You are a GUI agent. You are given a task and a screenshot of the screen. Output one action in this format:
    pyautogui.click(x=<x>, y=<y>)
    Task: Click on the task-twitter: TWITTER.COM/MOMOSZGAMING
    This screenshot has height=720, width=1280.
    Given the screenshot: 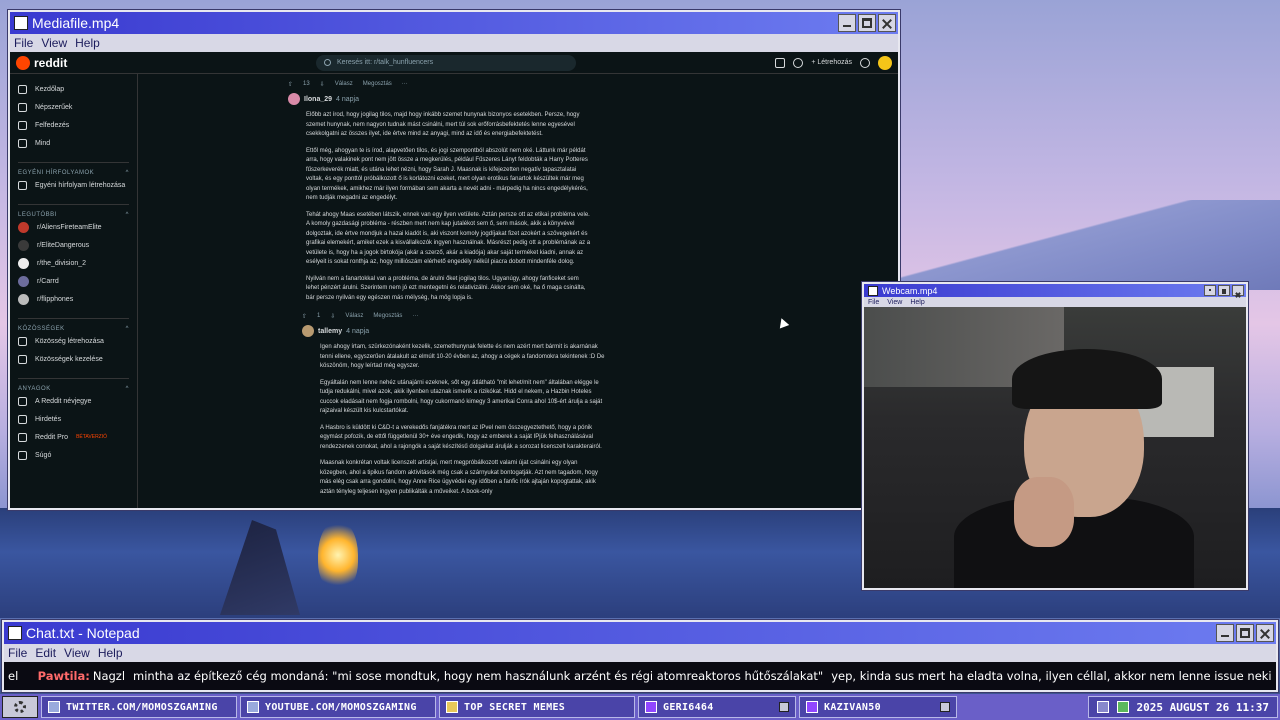 What is the action you would take?
    pyautogui.click(x=139, y=707)
    